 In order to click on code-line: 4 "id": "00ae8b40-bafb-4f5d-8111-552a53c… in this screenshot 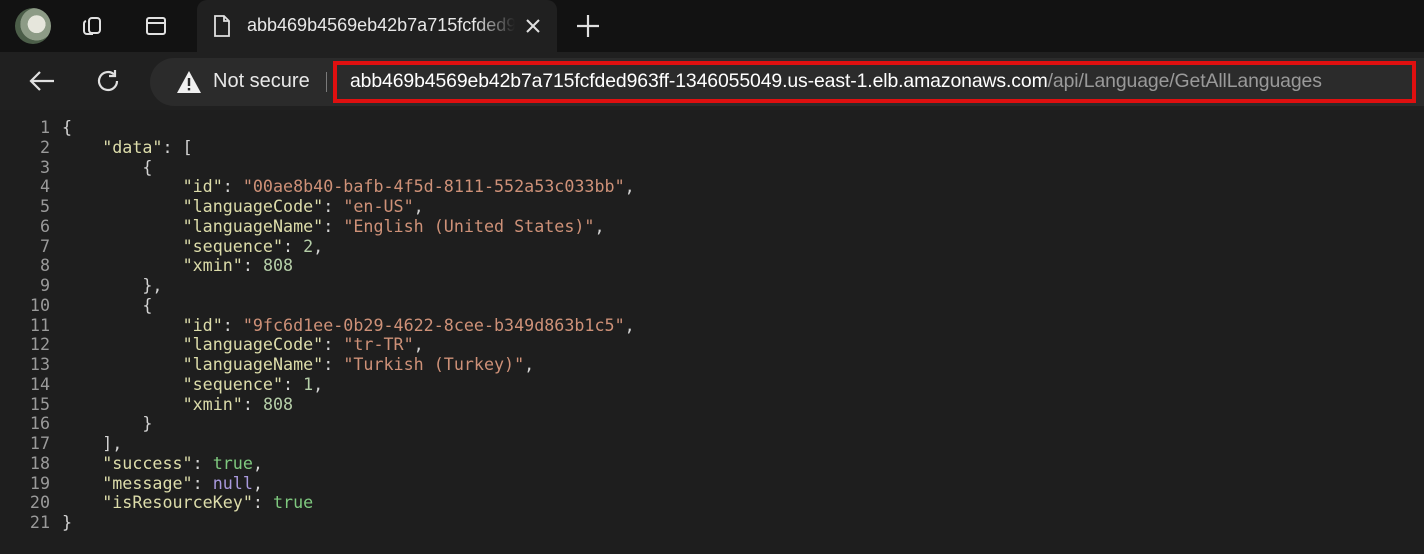, I will do `click(317, 186)`.